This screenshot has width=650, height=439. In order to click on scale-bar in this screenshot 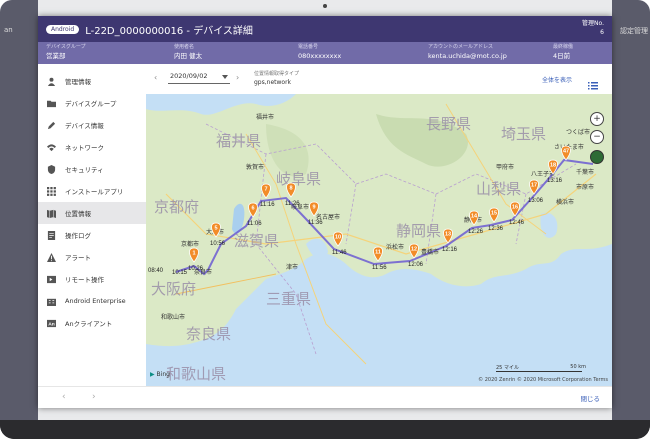, I will do `click(539, 371)`.